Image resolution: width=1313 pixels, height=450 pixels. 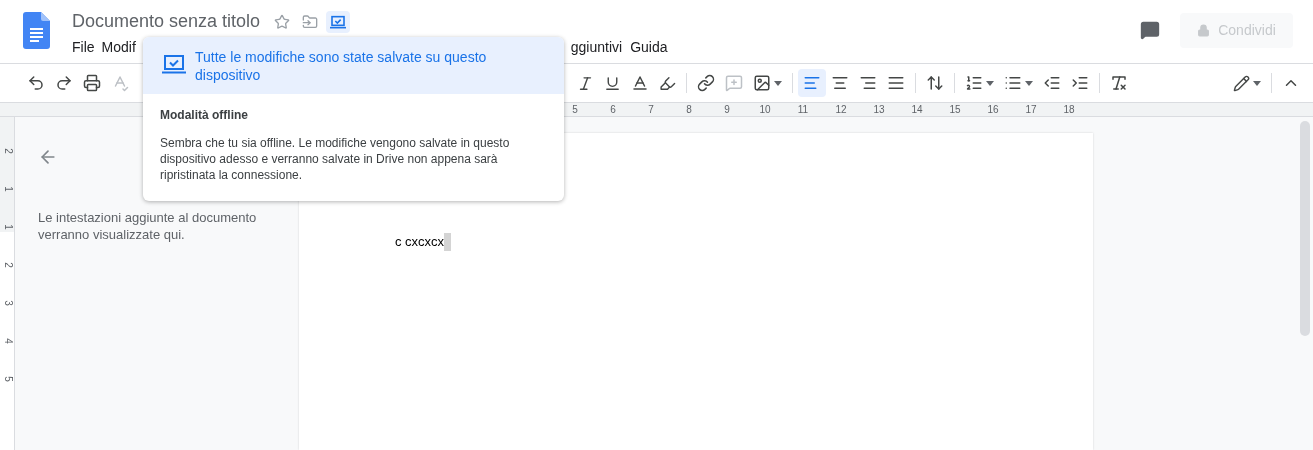 I want to click on comment-icon, so click(x=1150, y=30).